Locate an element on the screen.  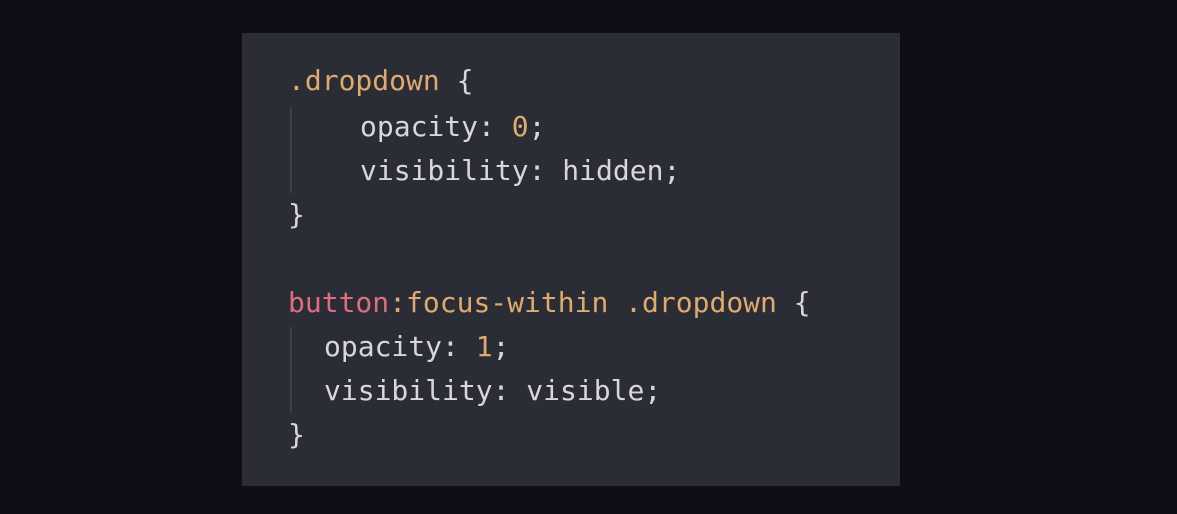
code-line-rule1-close: } is located at coordinates (296, 215).